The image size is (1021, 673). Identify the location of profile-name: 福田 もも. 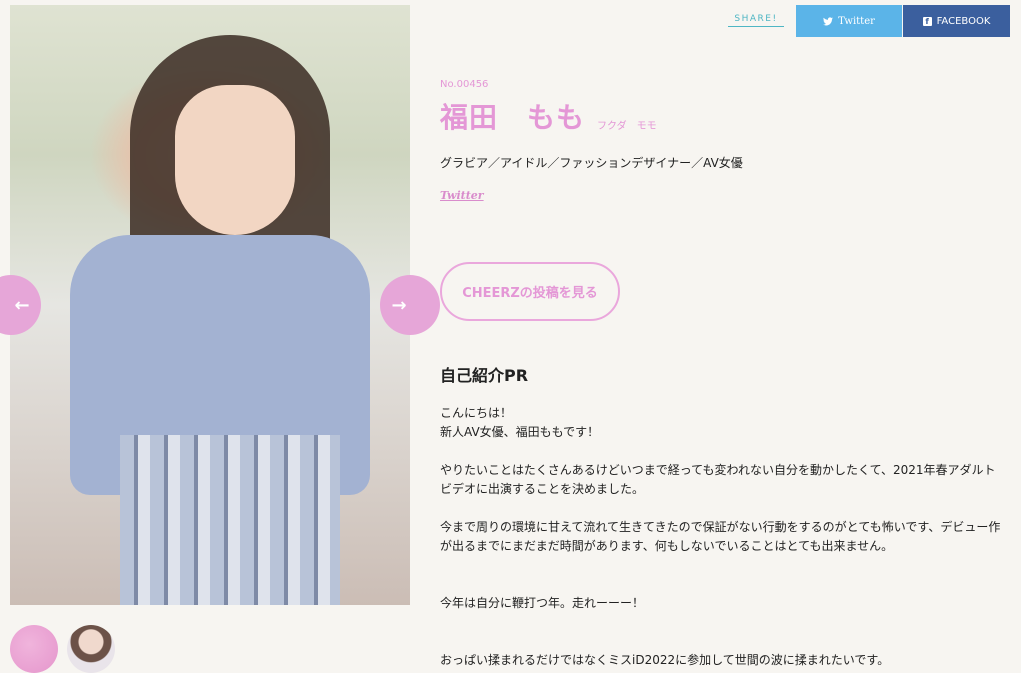
(513, 117).